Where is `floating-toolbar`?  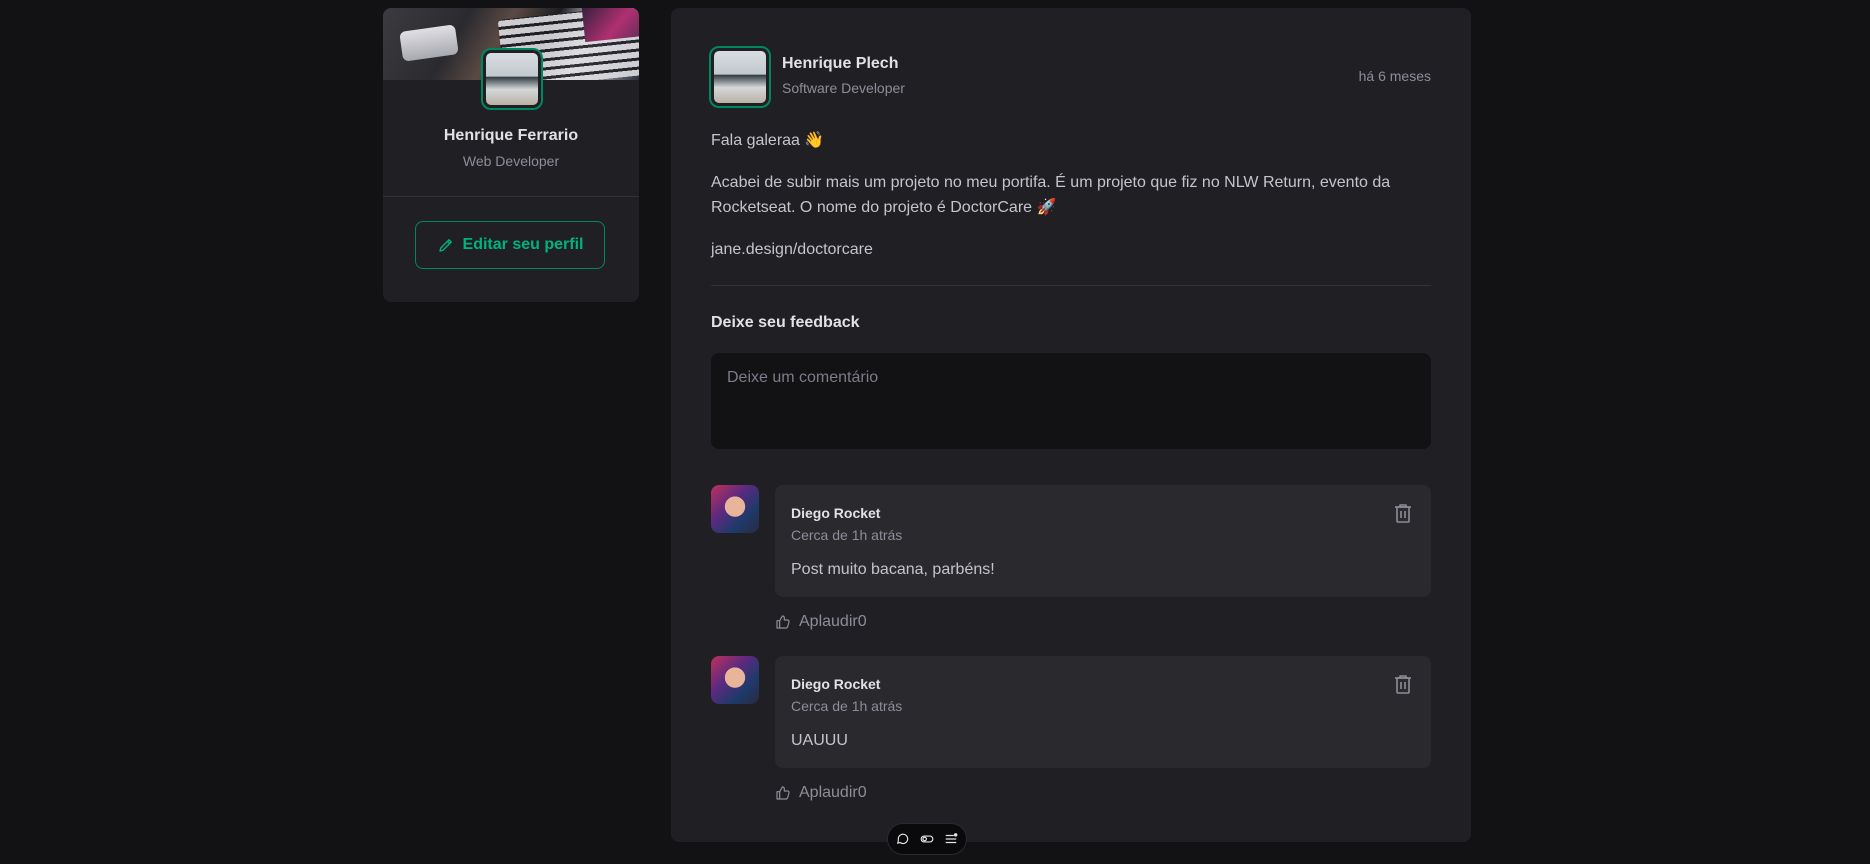
floating-toolbar is located at coordinates (927, 839).